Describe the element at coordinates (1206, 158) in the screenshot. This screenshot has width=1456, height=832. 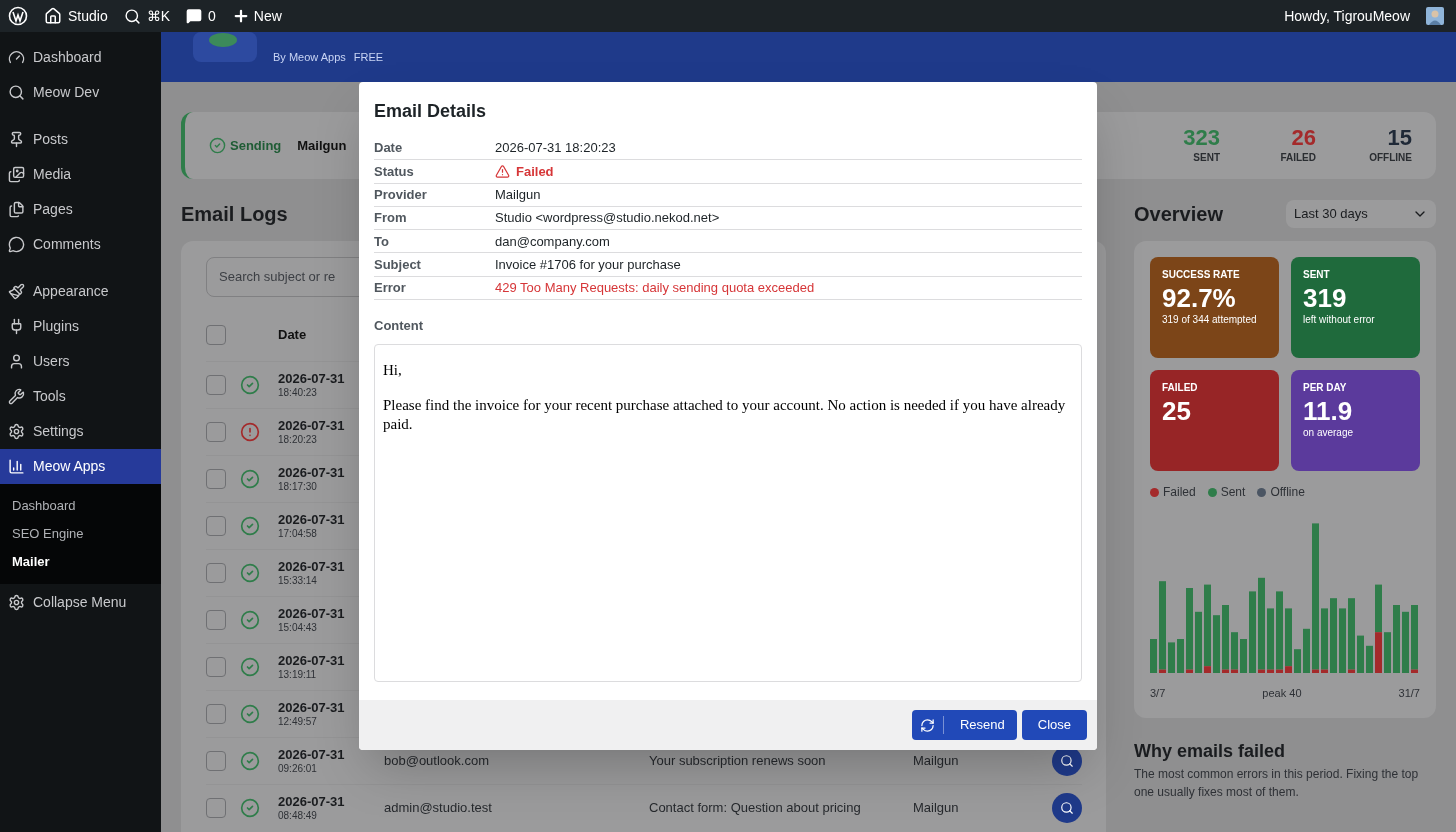
I see `stat-label: SENT` at that location.